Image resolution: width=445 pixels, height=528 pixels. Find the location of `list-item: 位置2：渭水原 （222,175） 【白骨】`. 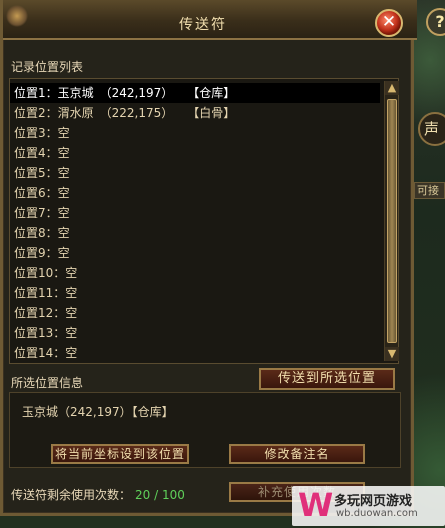

list-item: 位置2：渭水原 （222,175） 【白骨】 is located at coordinates (195, 113).